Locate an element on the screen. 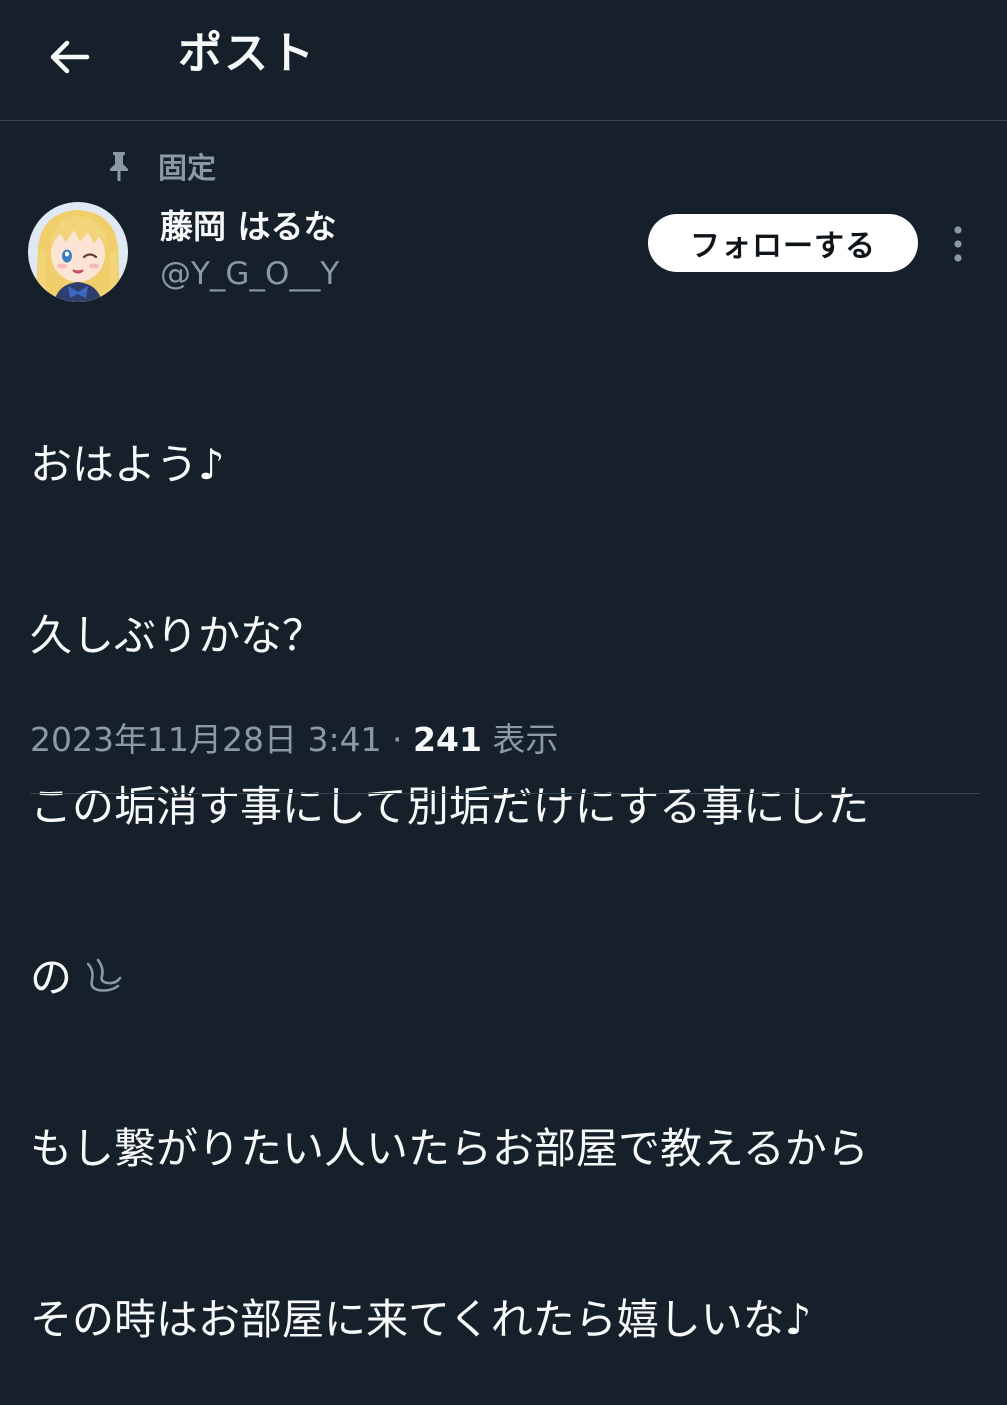 This screenshot has height=1405, width=1007. tweet-timestamp: 2023年11月28日 3:41 is located at coordinates (206, 739).